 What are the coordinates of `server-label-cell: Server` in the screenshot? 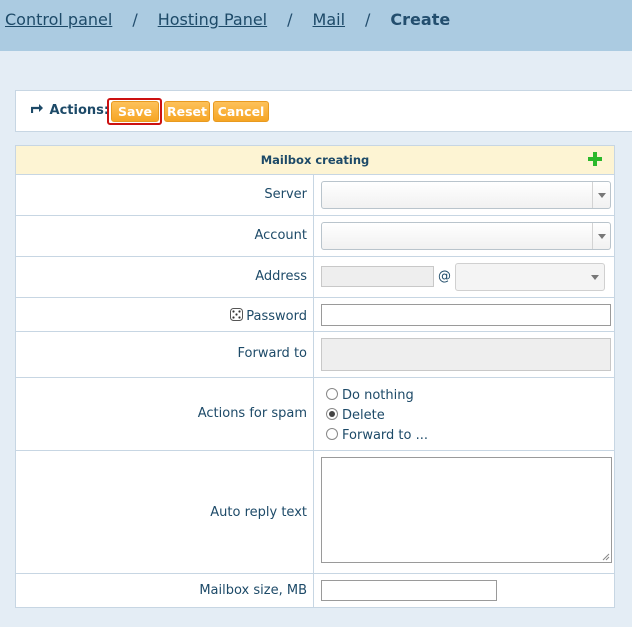 It's located at (165, 195).